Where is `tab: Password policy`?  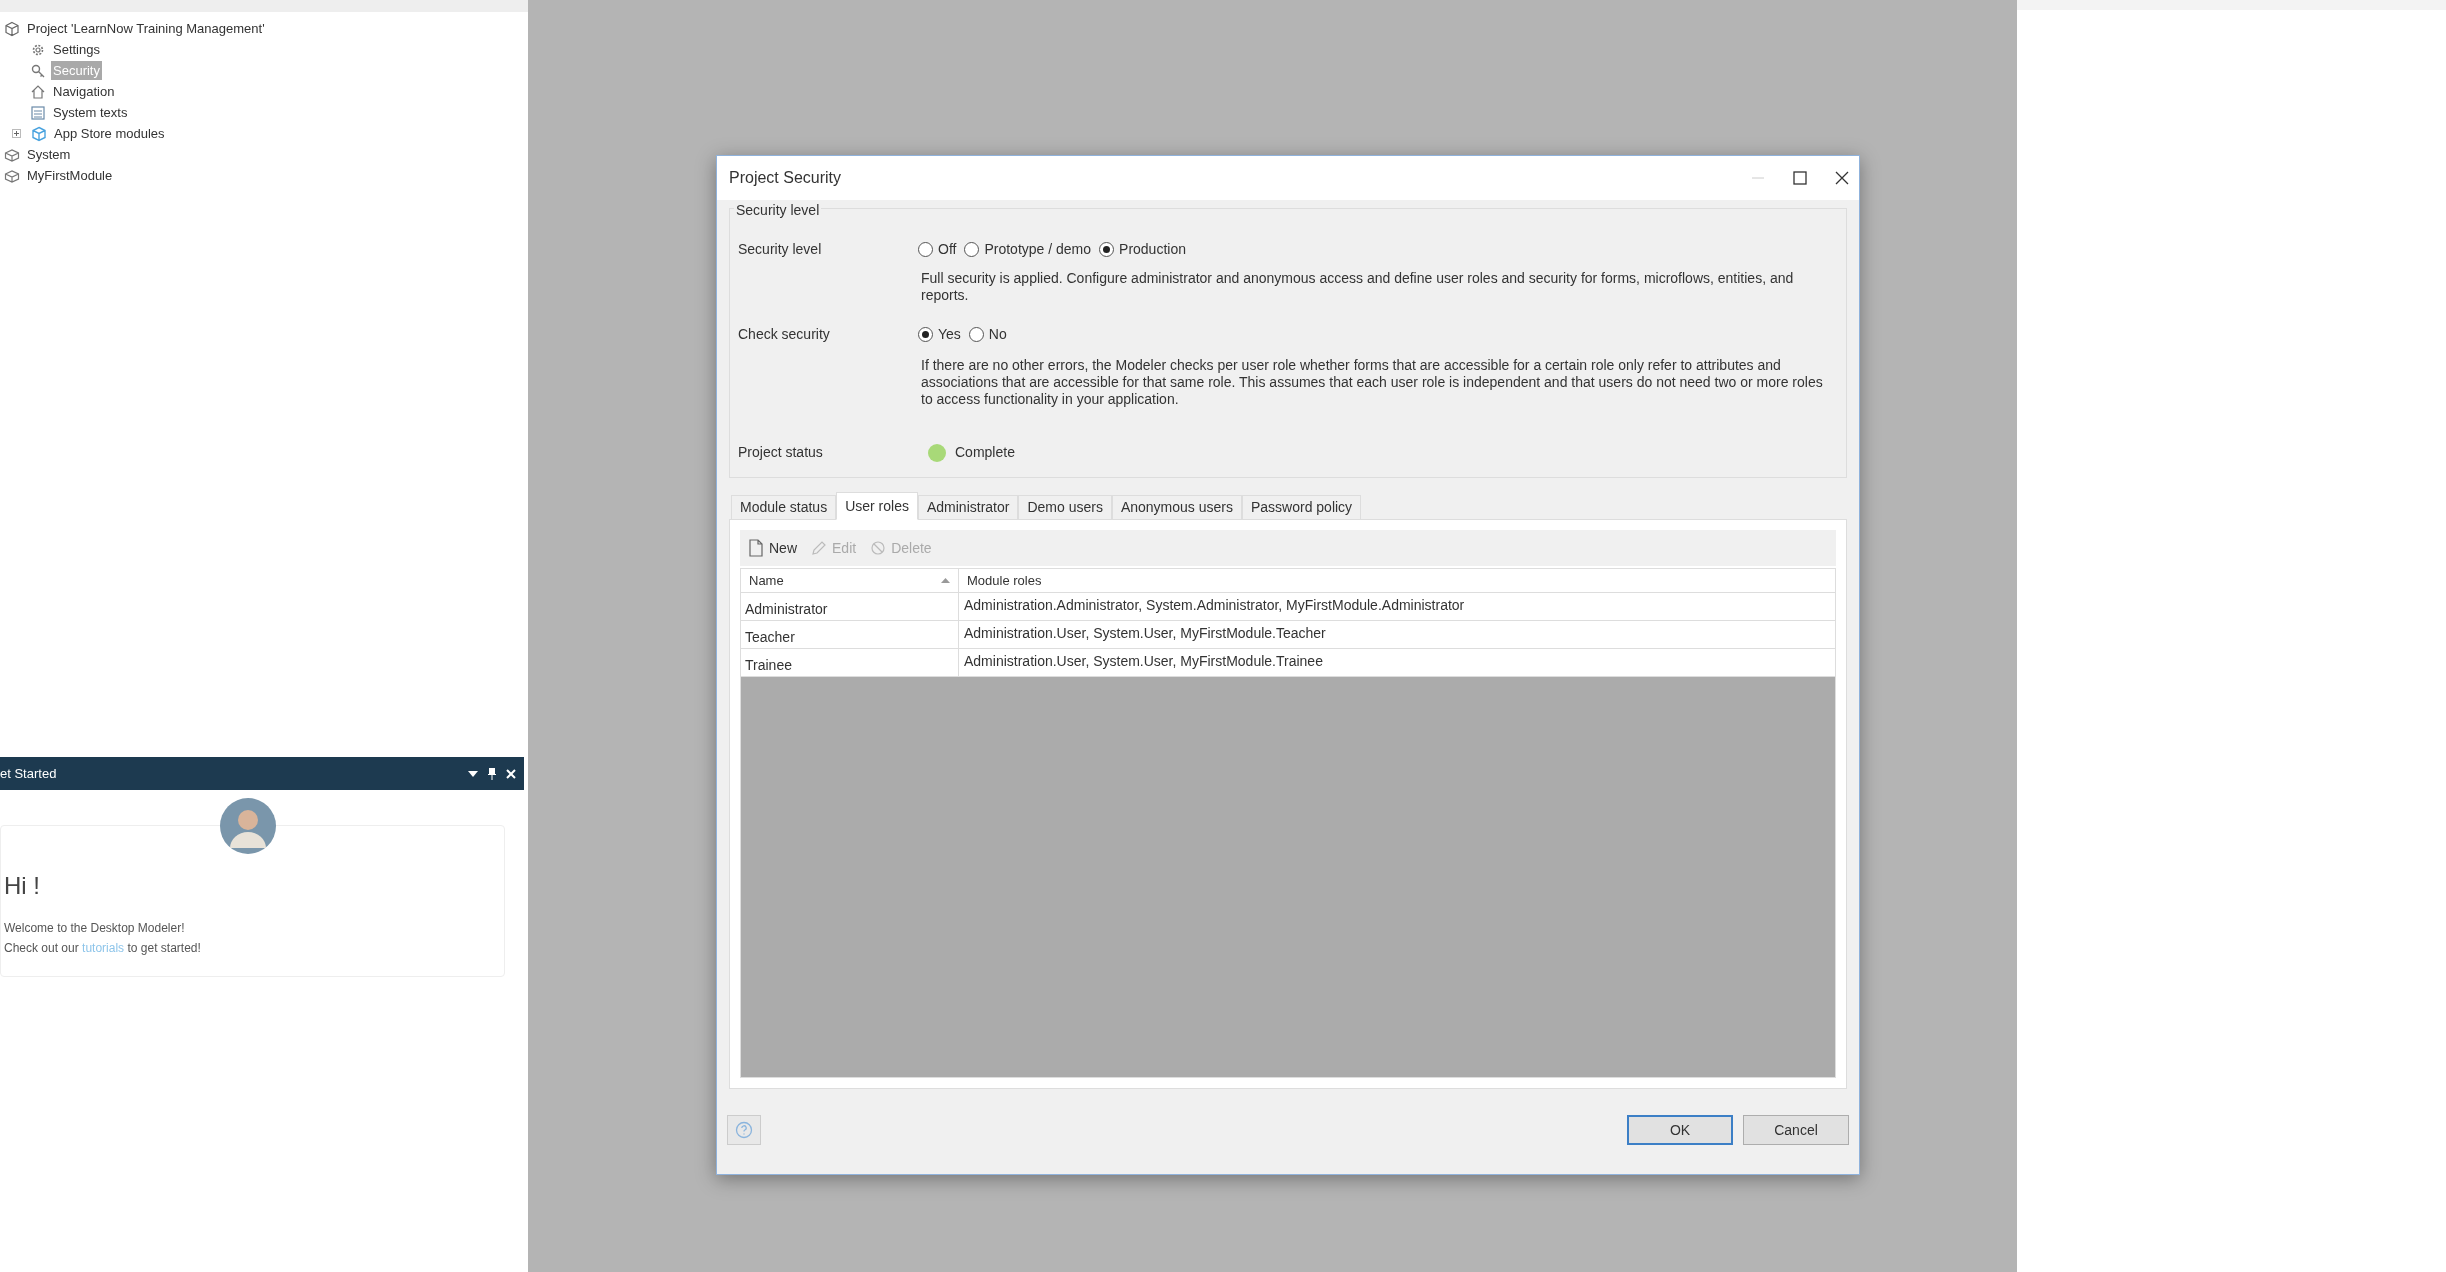
tab: Password policy is located at coordinates (1301, 507).